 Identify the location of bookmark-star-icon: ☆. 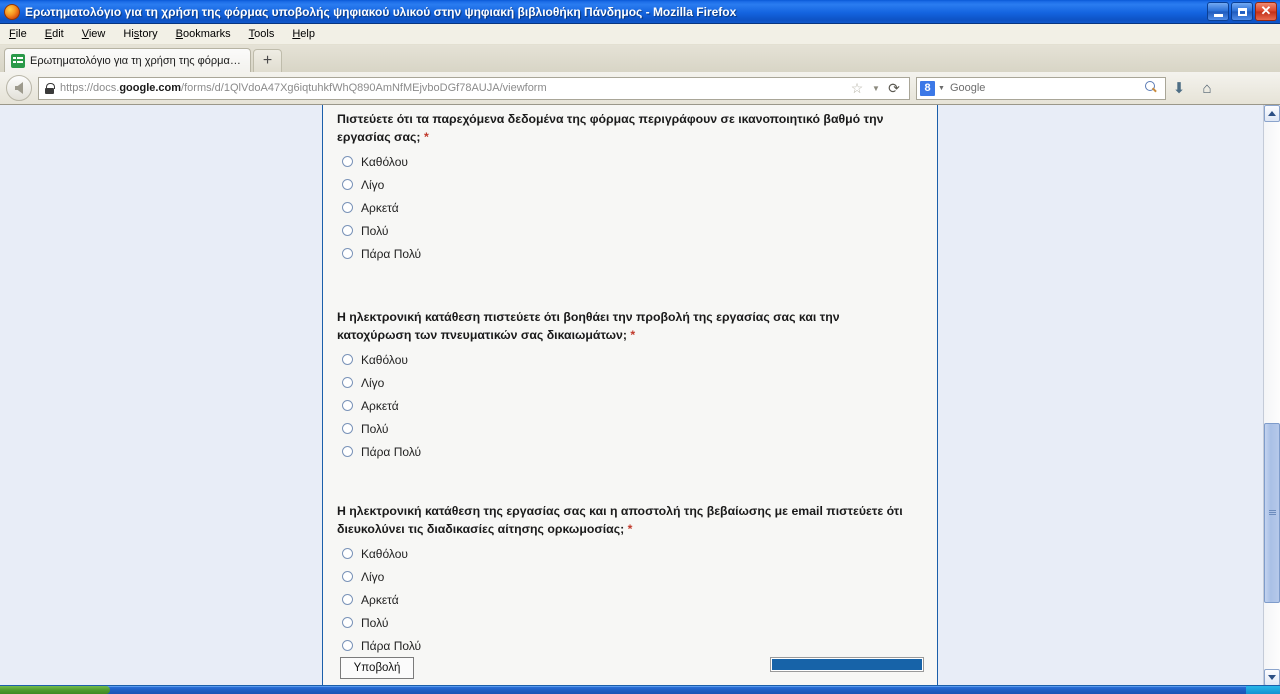
(857, 88).